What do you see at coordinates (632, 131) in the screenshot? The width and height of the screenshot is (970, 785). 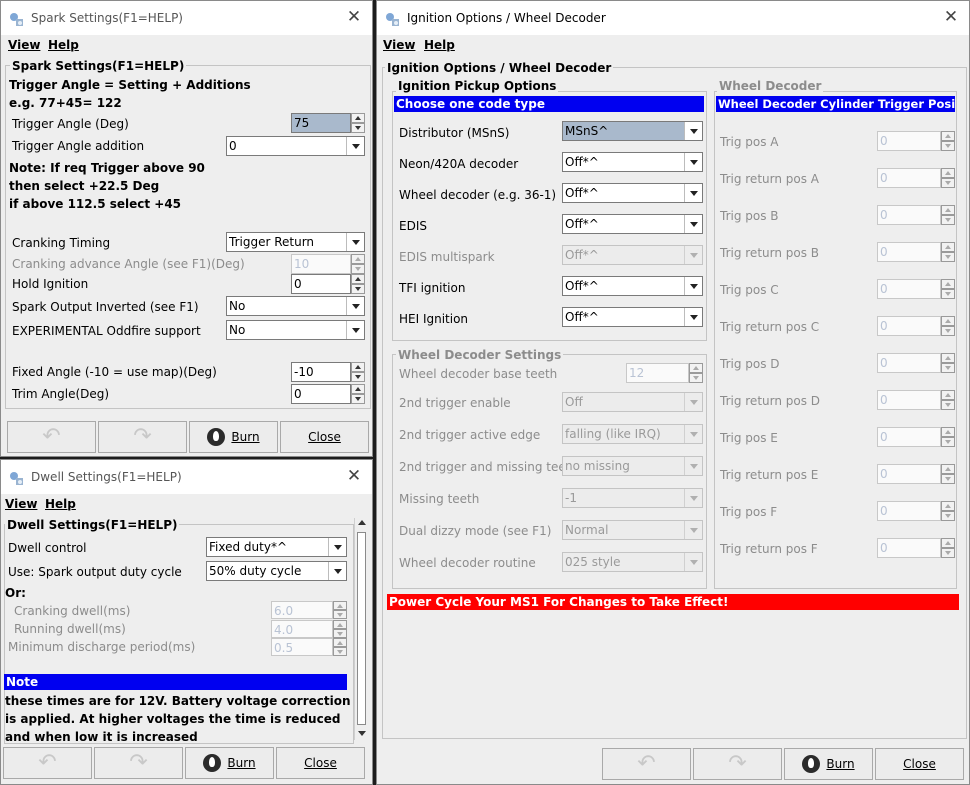 I see `distributor-select: MSnS^` at bounding box center [632, 131].